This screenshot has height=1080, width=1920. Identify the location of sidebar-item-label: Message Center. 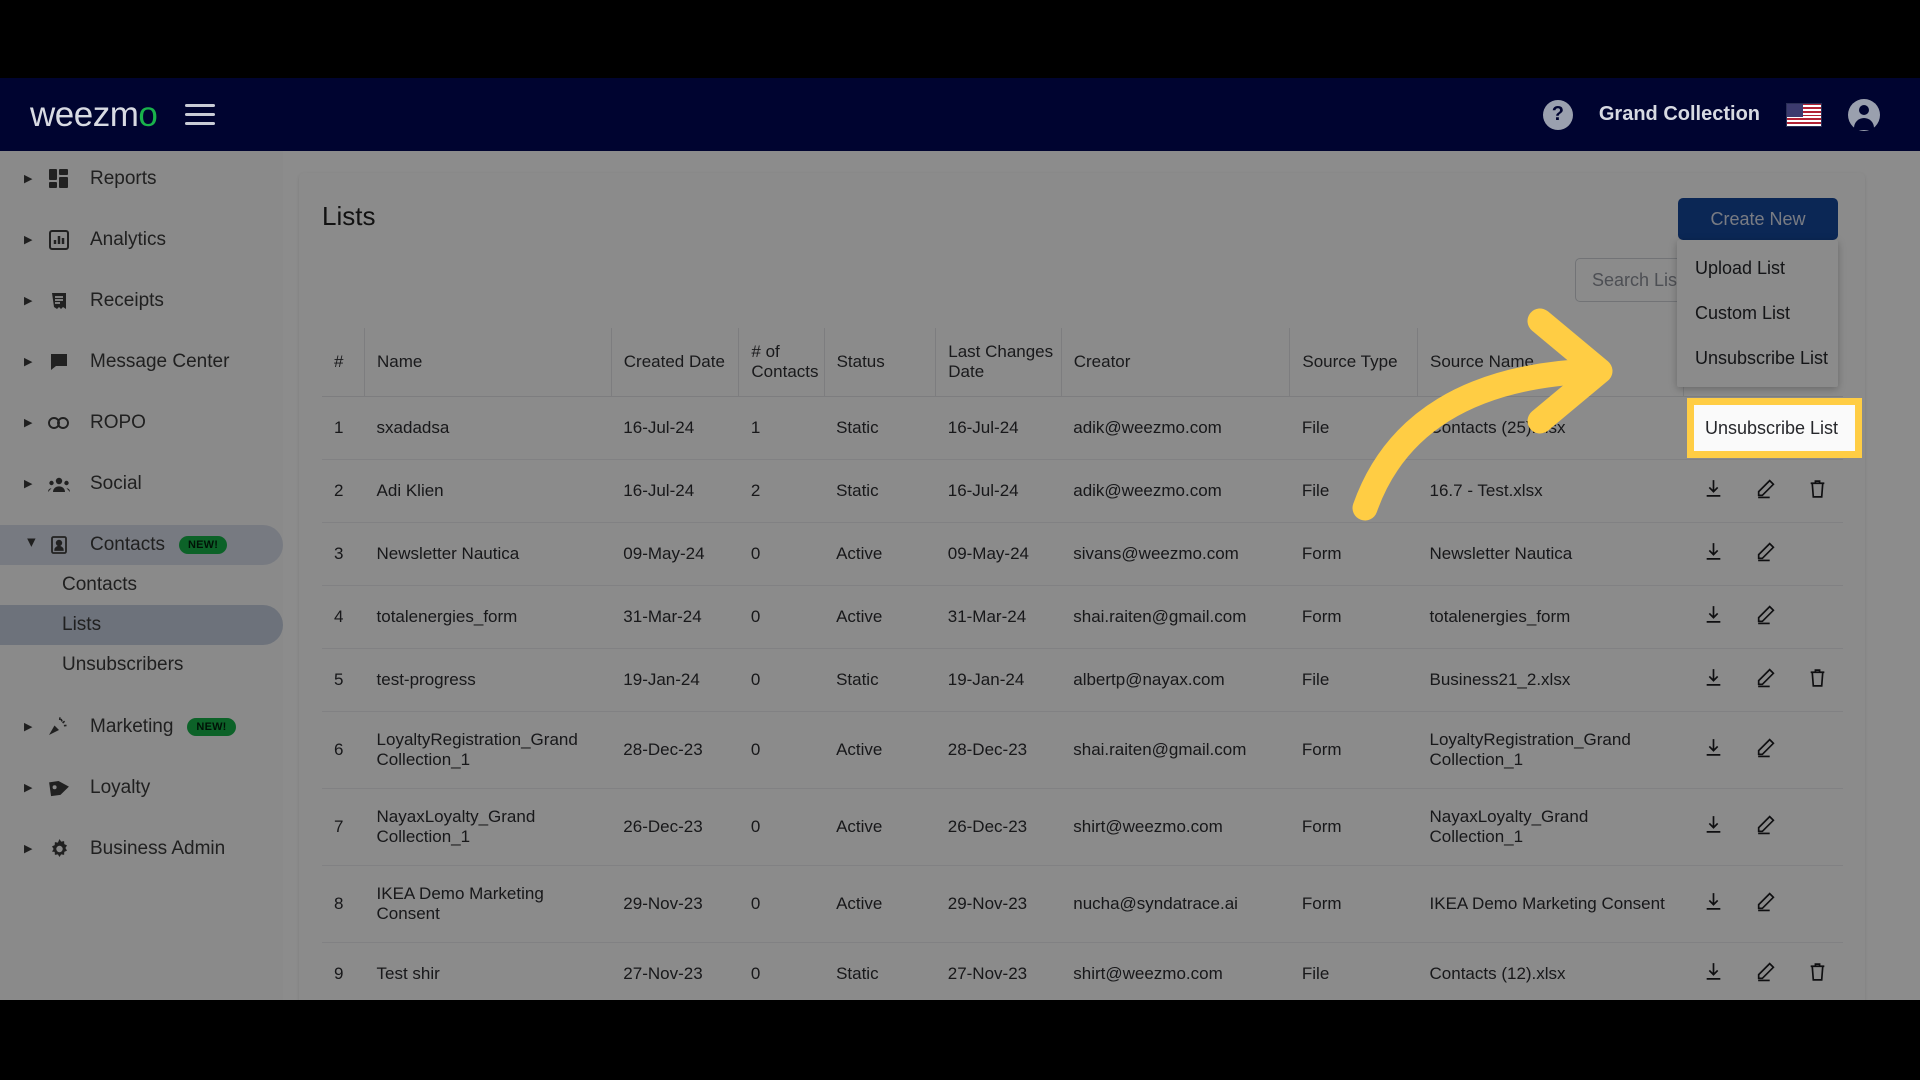
(160, 361).